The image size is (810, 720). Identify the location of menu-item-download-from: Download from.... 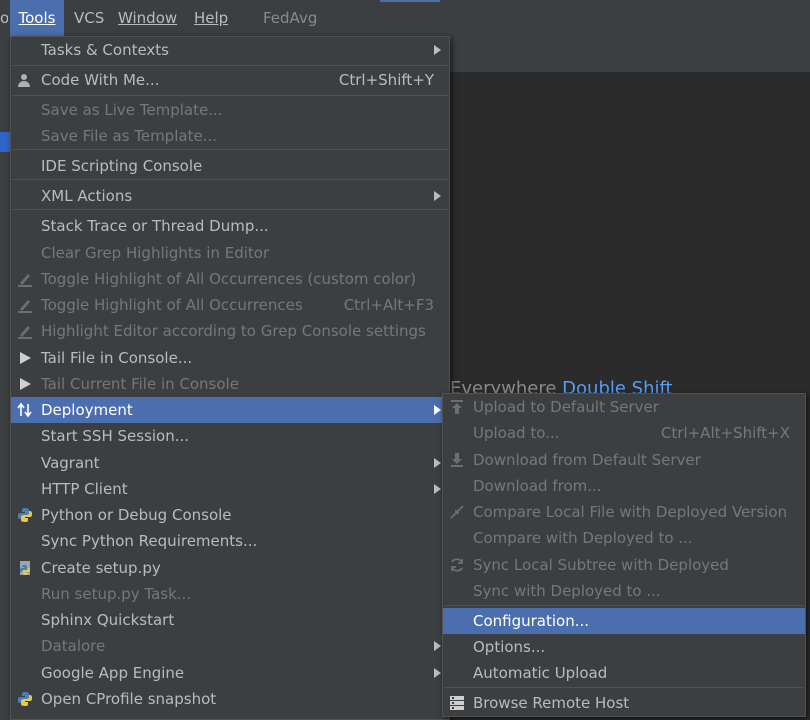
(624, 486).